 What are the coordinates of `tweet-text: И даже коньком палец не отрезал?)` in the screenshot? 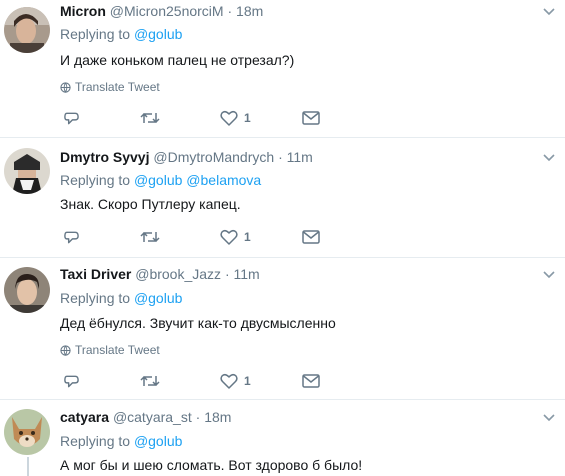 It's located at (177, 60).